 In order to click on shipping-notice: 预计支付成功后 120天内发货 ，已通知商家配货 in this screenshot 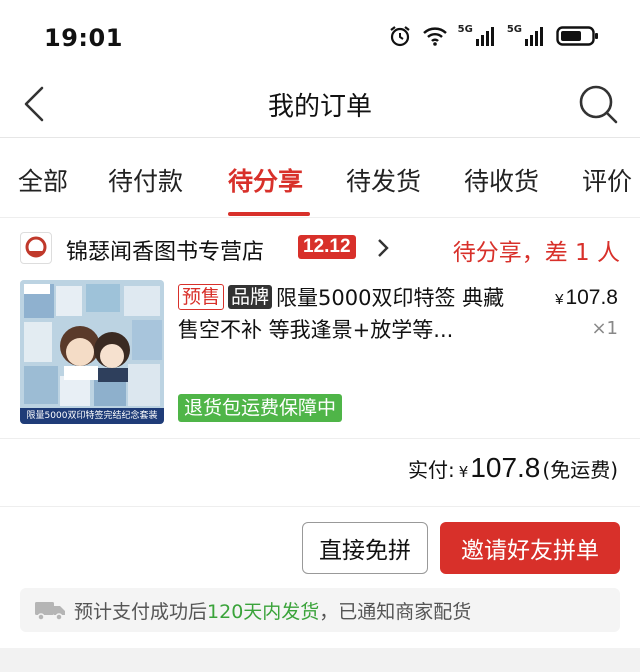, I will do `click(320, 610)`.